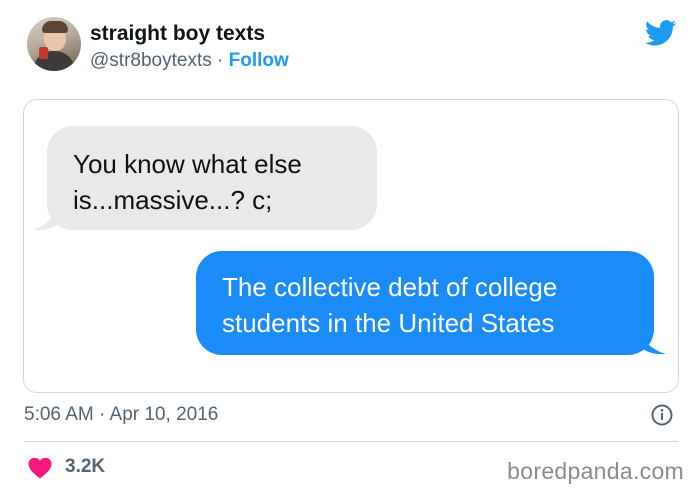  What do you see at coordinates (259, 60) in the screenshot?
I see `follow-button: Follow` at bounding box center [259, 60].